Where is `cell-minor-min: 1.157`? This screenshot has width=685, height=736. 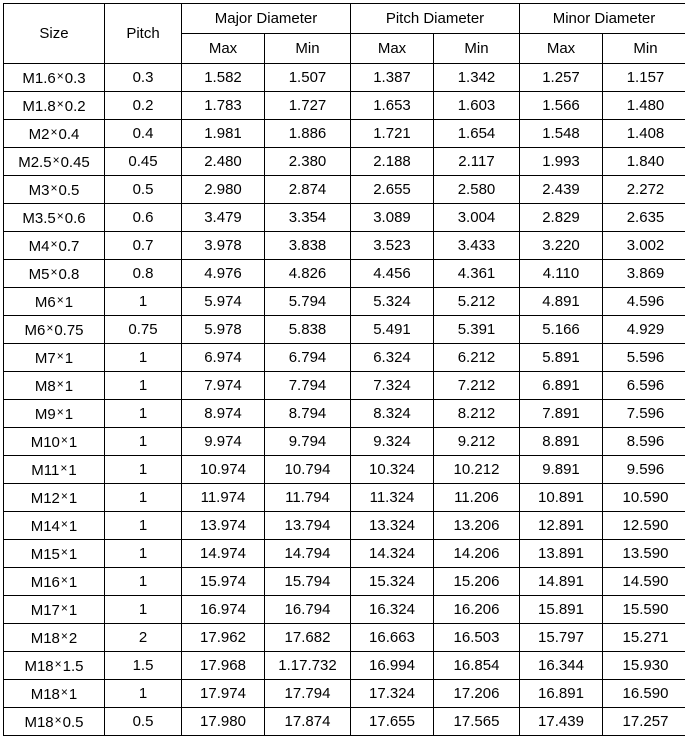 cell-minor-min: 1.157 is located at coordinates (644, 78).